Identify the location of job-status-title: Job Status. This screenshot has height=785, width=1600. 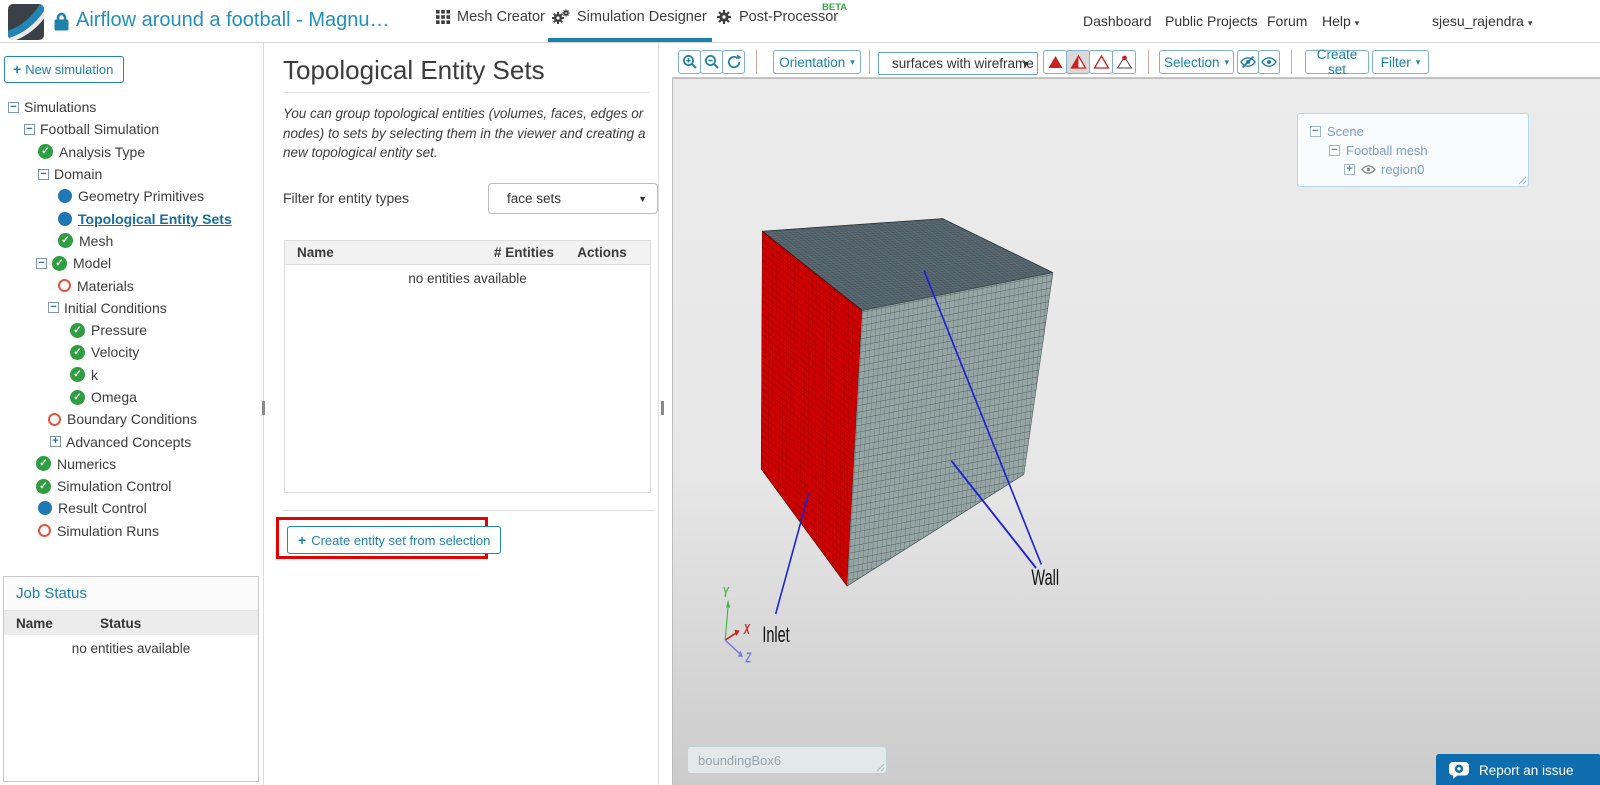
(131, 594).